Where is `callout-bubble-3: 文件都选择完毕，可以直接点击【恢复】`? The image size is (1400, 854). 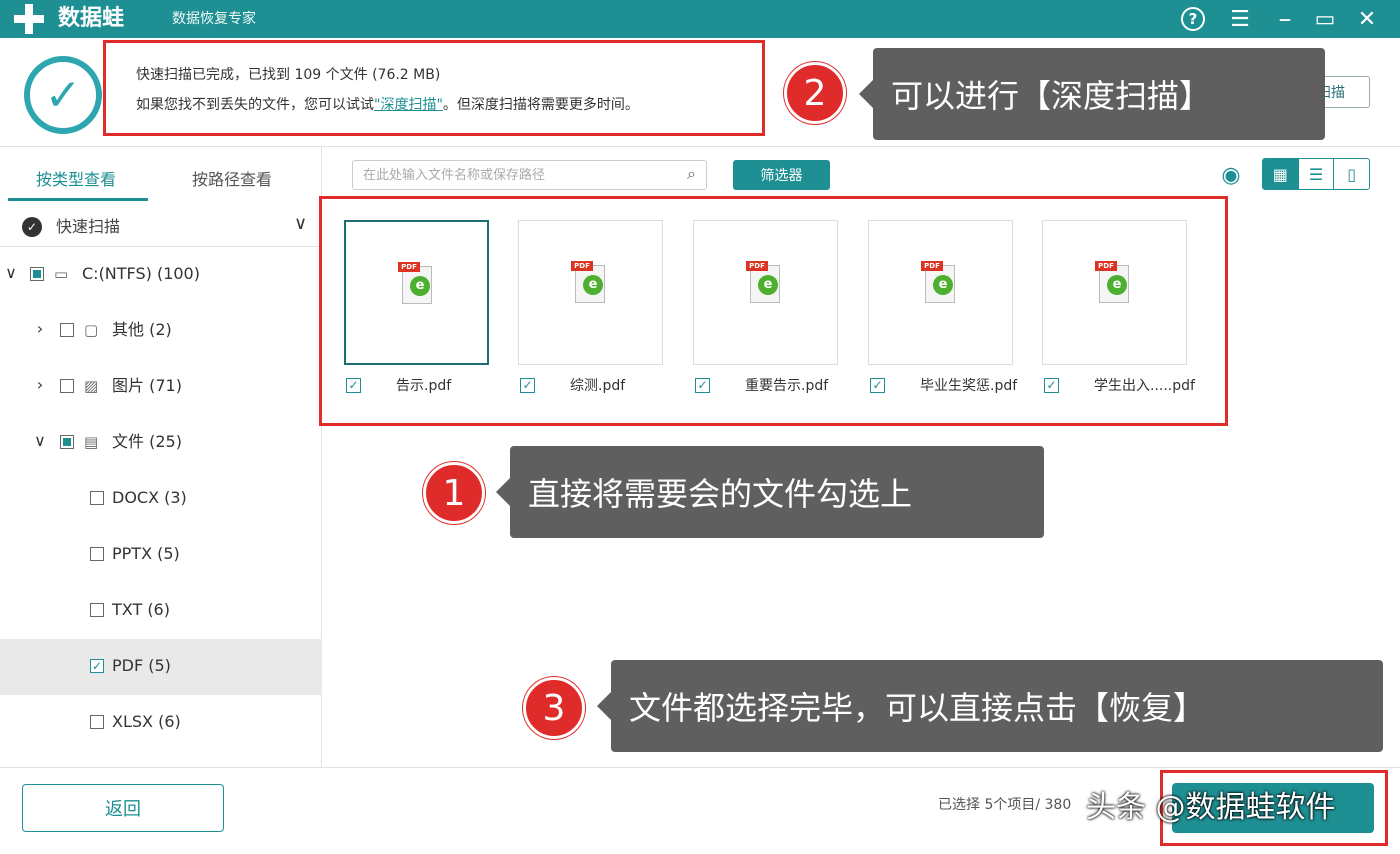 callout-bubble-3: 文件都选择完毕，可以直接点击【恢复】 is located at coordinates (990, 706).